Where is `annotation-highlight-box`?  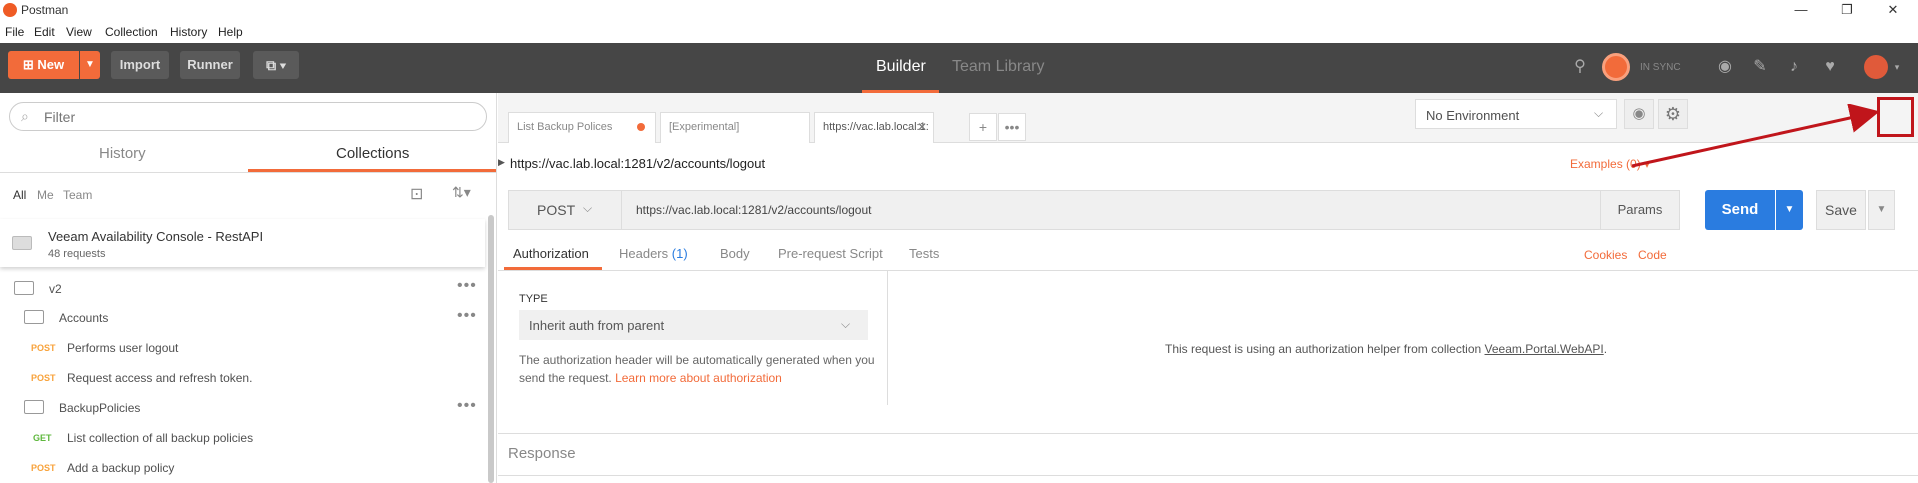 annotation-highlight-box is located at coordinates (1895, 117).